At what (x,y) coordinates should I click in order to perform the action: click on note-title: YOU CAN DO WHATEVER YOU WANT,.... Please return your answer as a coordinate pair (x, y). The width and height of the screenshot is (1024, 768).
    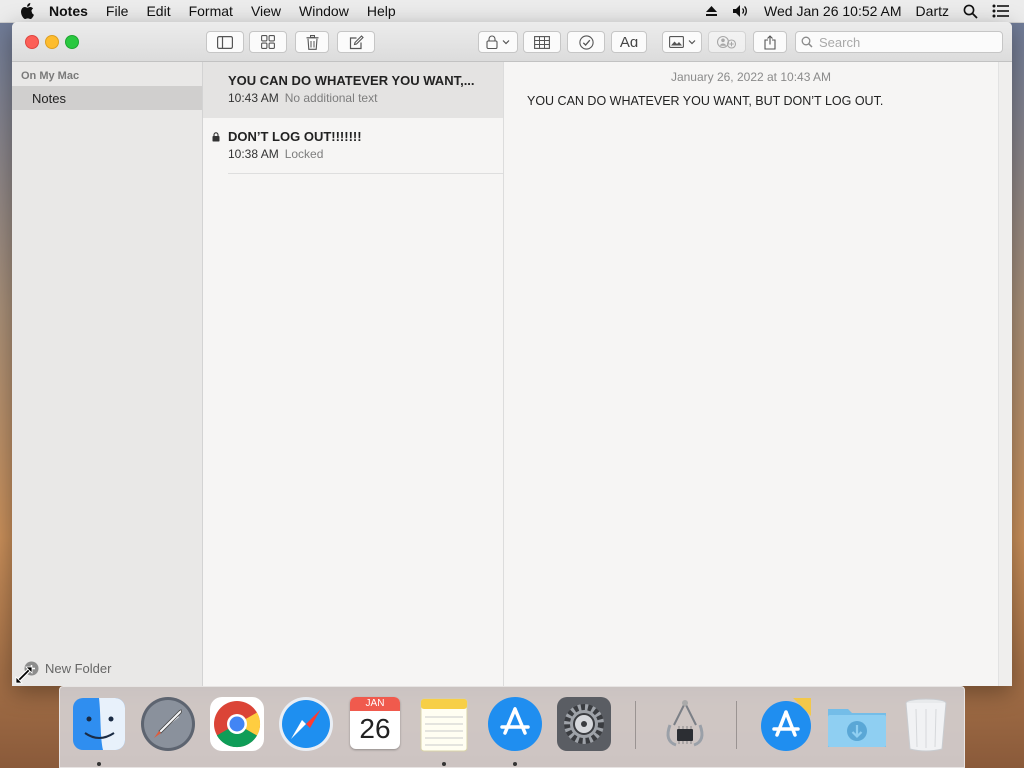
    Looking at the image, I should click on (351, 80).